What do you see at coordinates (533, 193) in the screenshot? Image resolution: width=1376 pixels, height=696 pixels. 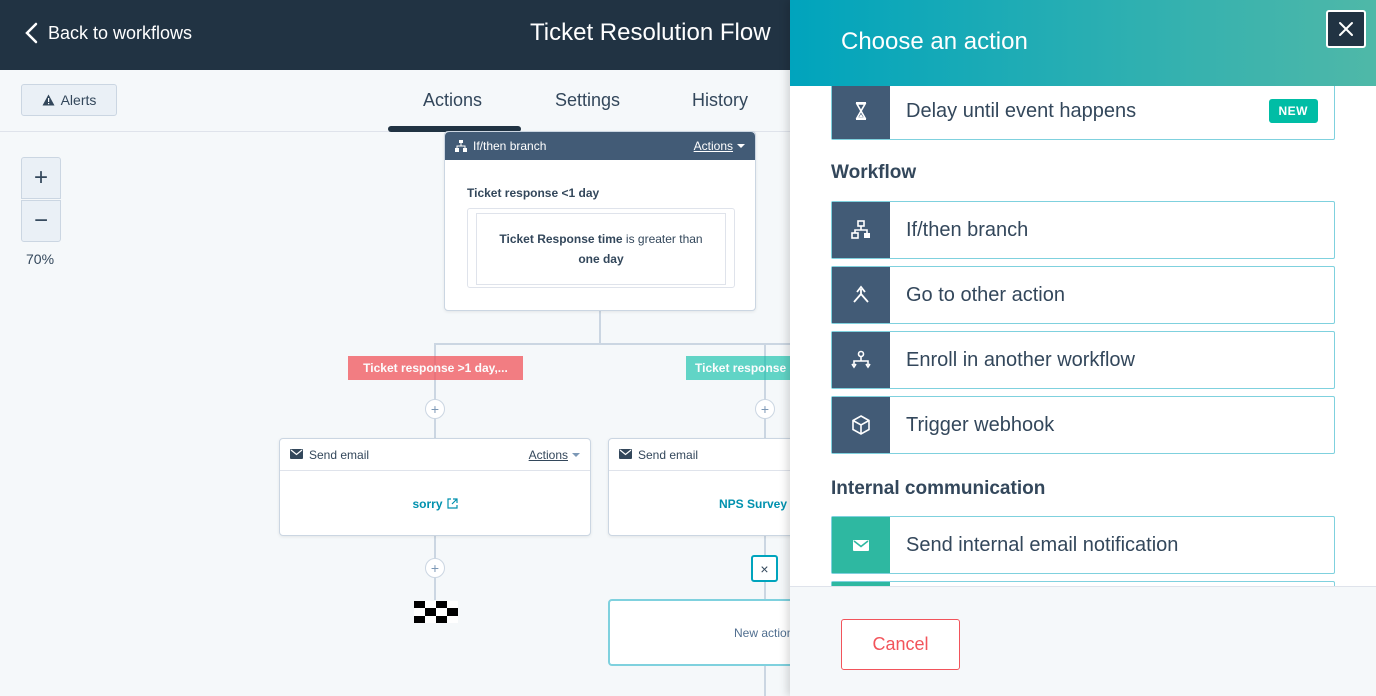 I see `branch-condition-title: Ticket response <1 day` at bounding box center [533, 193].